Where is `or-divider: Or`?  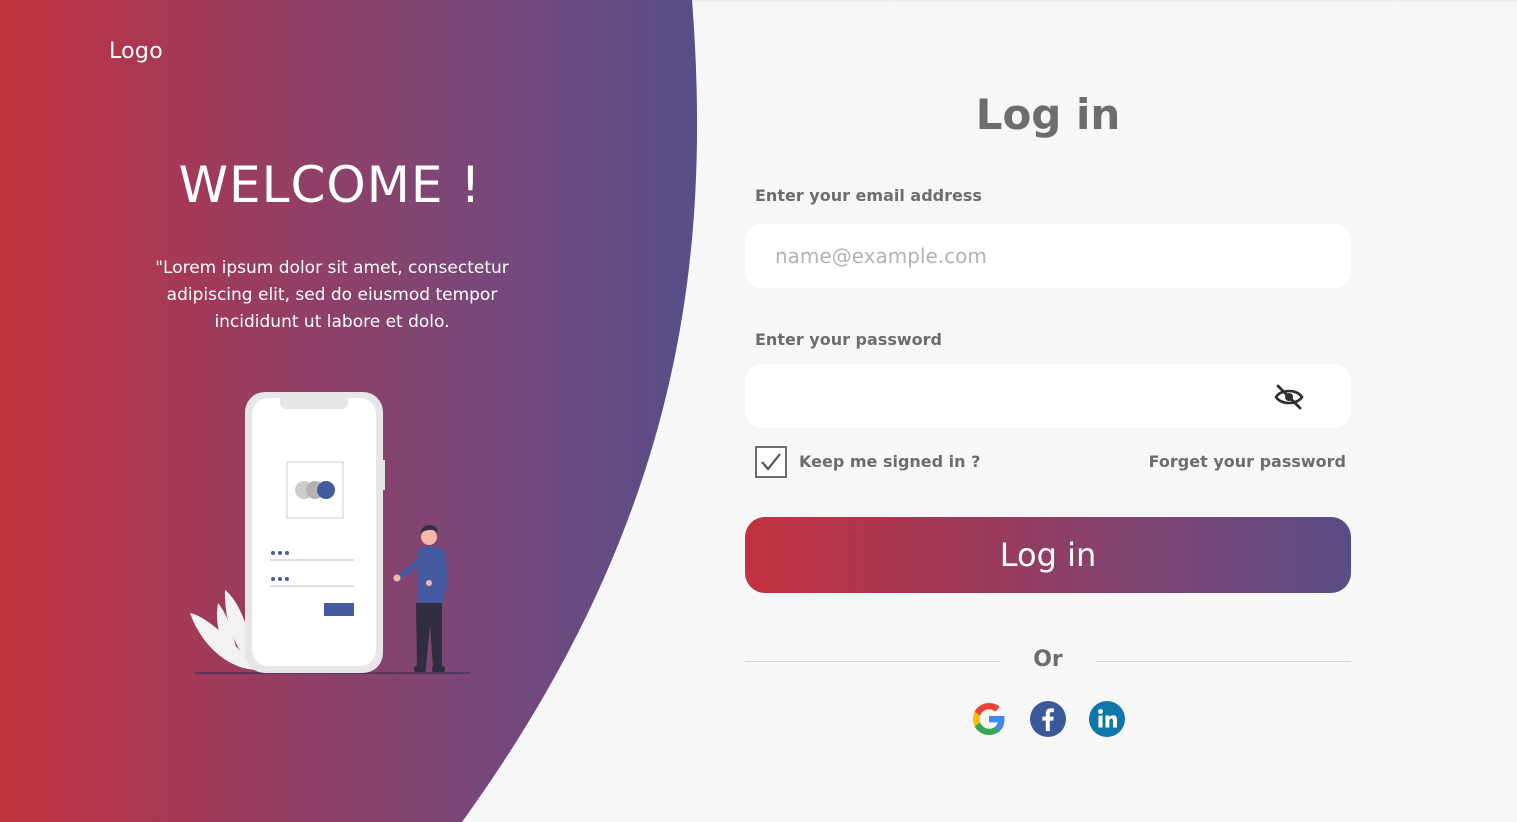 or-divider: Or is located at coordinates (1048, 661).